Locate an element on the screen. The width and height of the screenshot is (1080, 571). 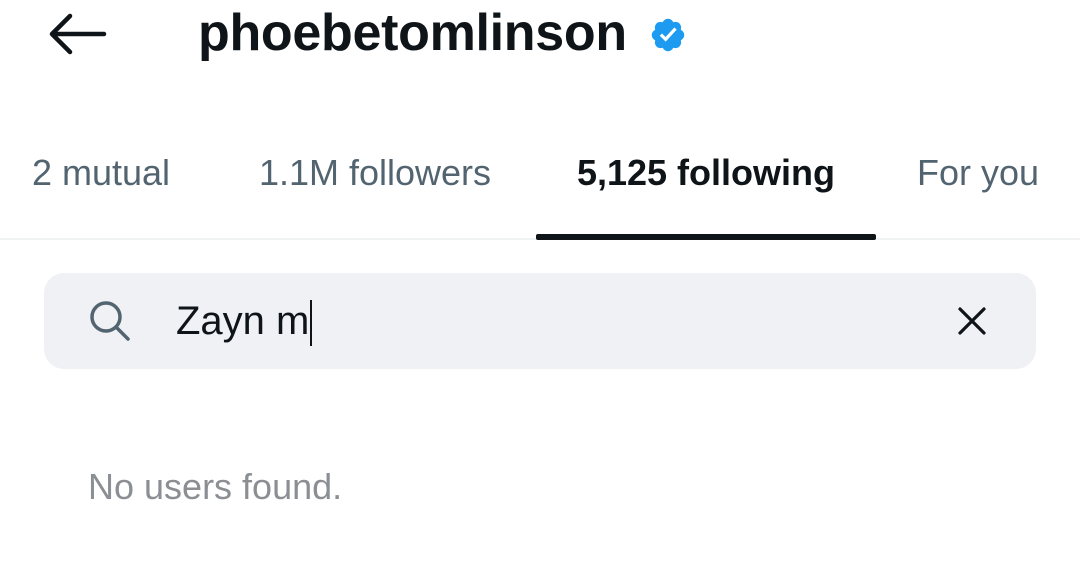
tab-mutual: 2 mutual is located at coordinates (101, 184).